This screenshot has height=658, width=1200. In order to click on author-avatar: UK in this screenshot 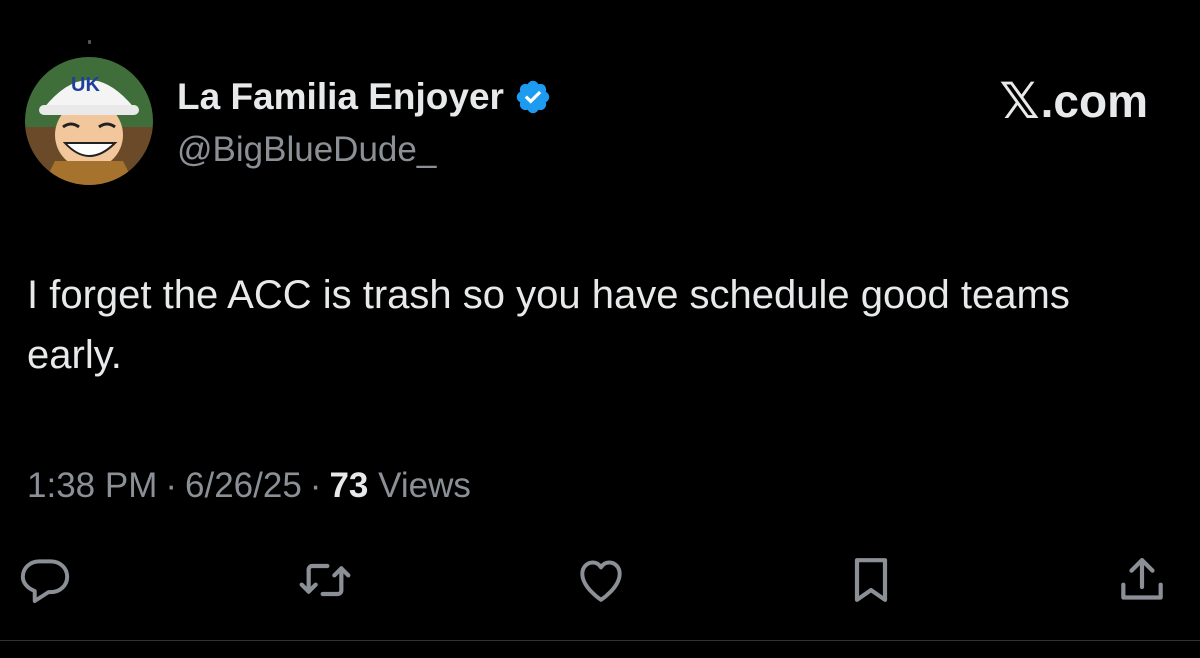, I will do `click(89, 121)`.